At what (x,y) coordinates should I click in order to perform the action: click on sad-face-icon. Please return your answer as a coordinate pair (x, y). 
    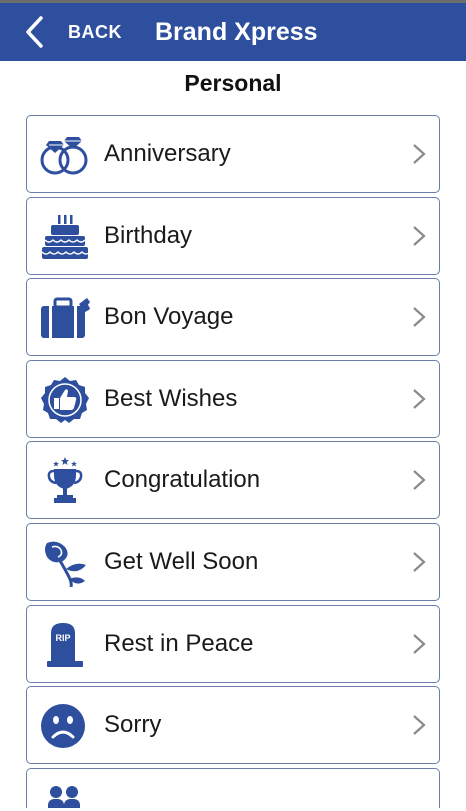
    Looking at the image, I should click on (65, 726).